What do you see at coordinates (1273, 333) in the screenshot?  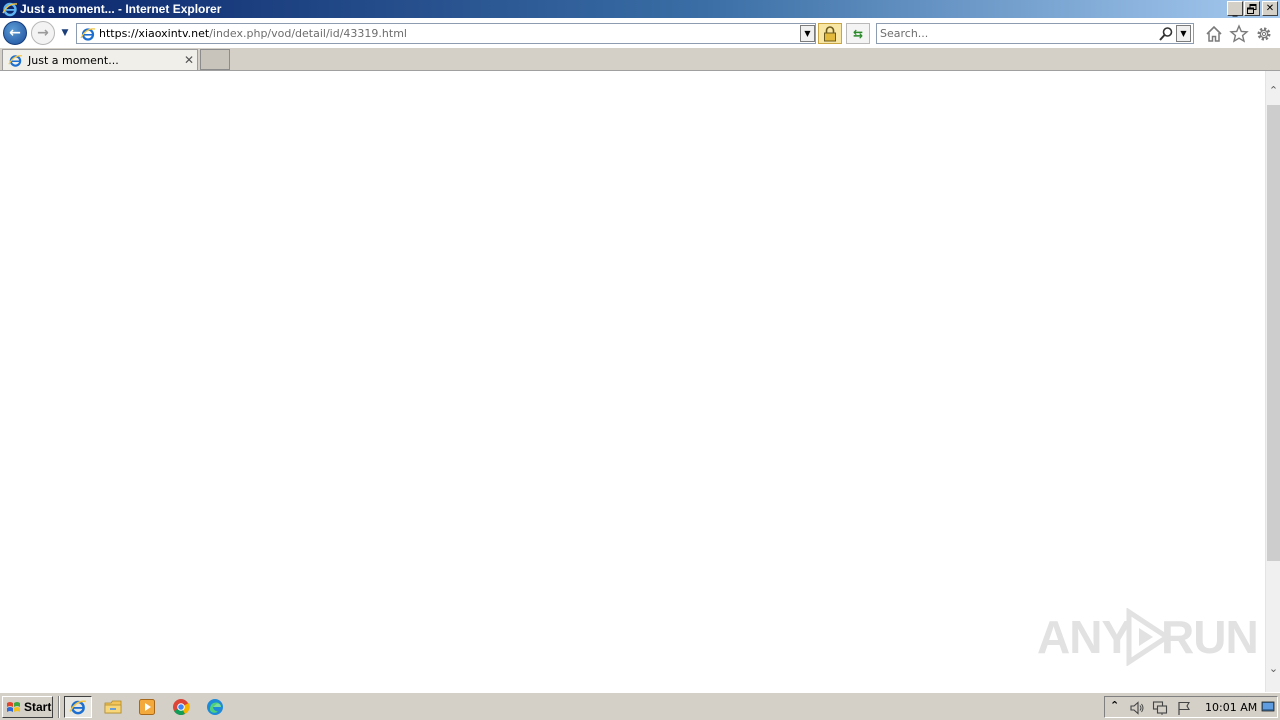 I see `scrollbar-thumb` at bounding box center [1273, 333].